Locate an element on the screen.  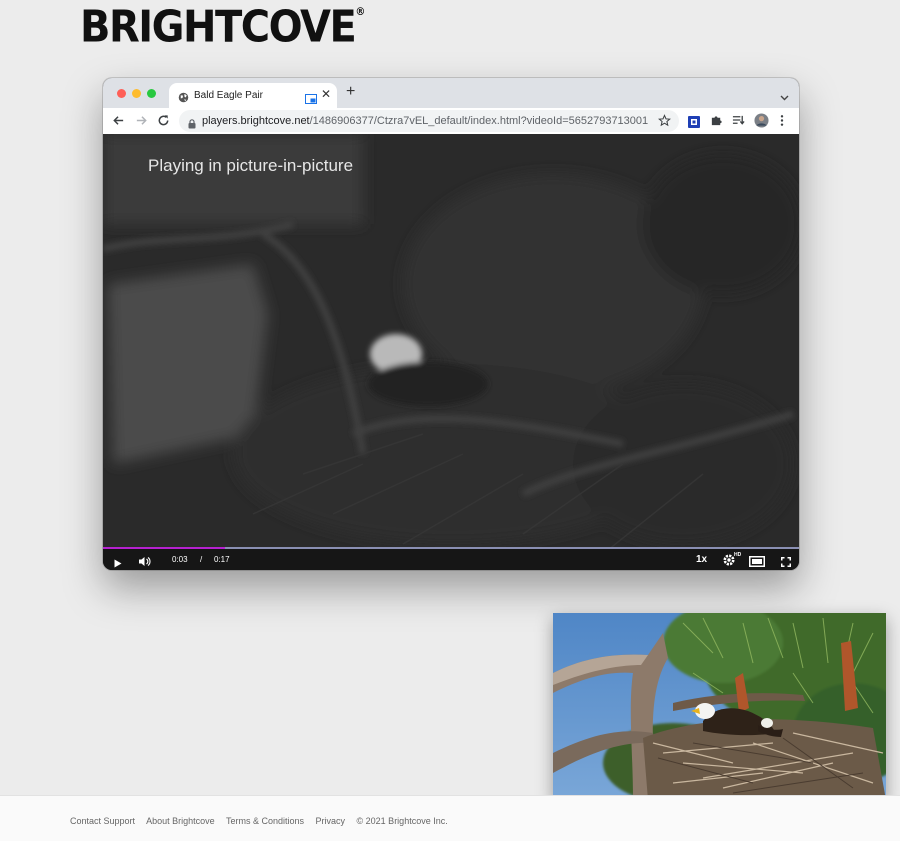
playback-rate-button: 1x is located at coordinates (701, 559).